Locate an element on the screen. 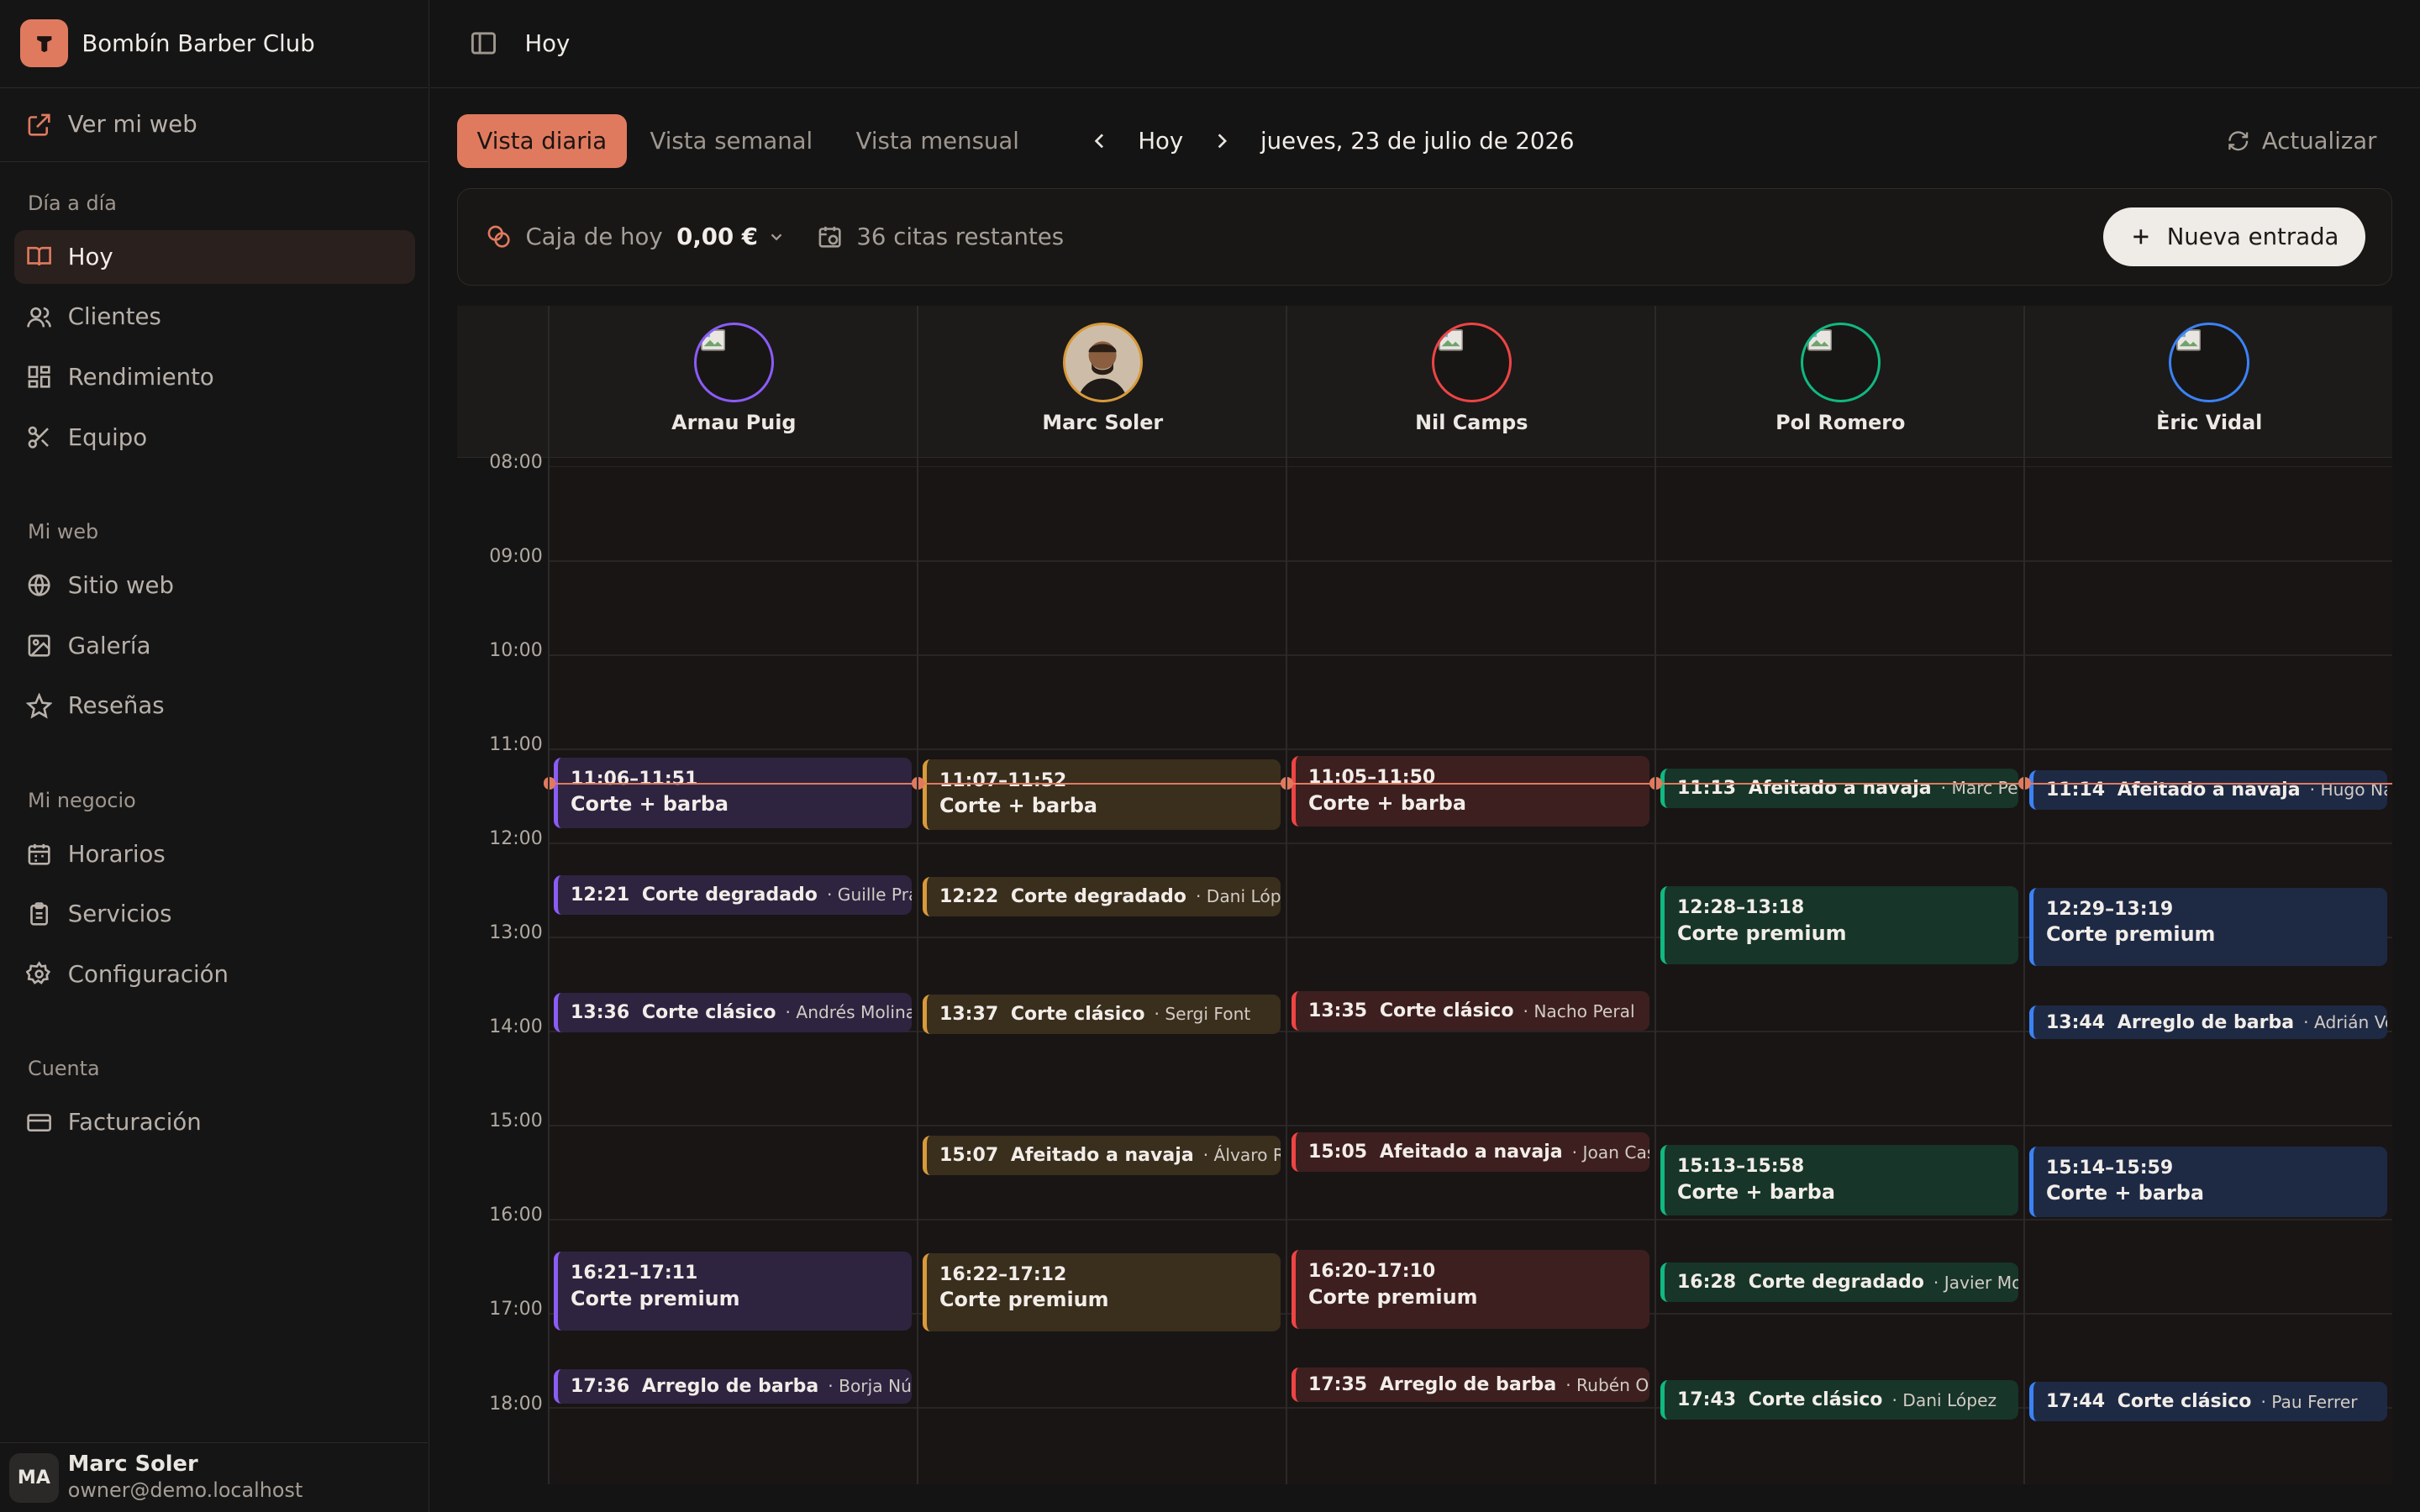 The image size is (2420, 1512). next-day-button is located at coordinates (1222, 141).